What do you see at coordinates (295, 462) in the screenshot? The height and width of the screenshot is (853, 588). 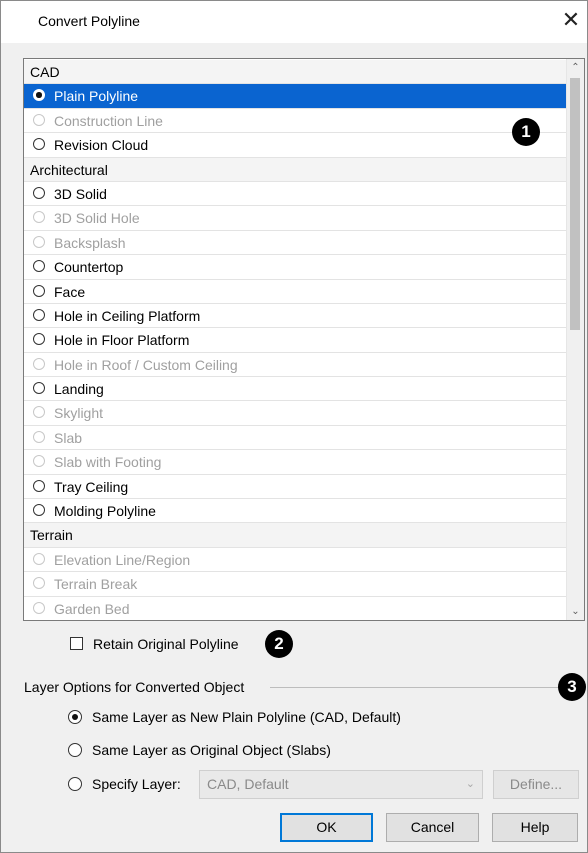 I see `list-item: Slab with Footing` at bounding box center [295, 462].